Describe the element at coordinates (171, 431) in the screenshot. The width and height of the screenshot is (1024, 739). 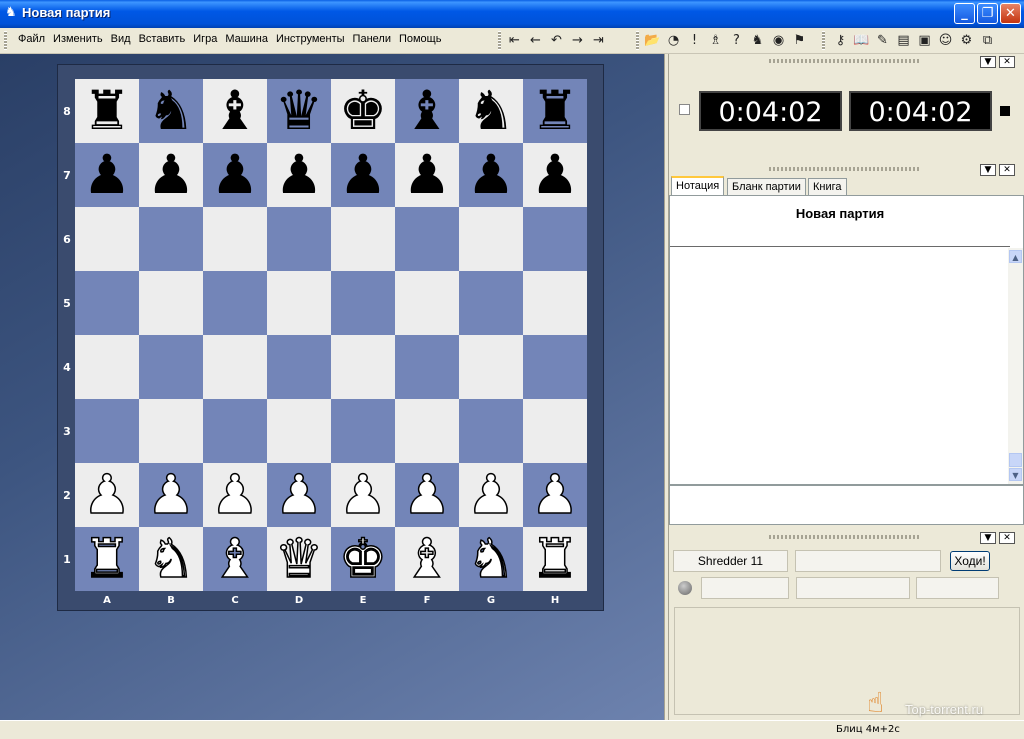
I see `board-square-b3` at that location.